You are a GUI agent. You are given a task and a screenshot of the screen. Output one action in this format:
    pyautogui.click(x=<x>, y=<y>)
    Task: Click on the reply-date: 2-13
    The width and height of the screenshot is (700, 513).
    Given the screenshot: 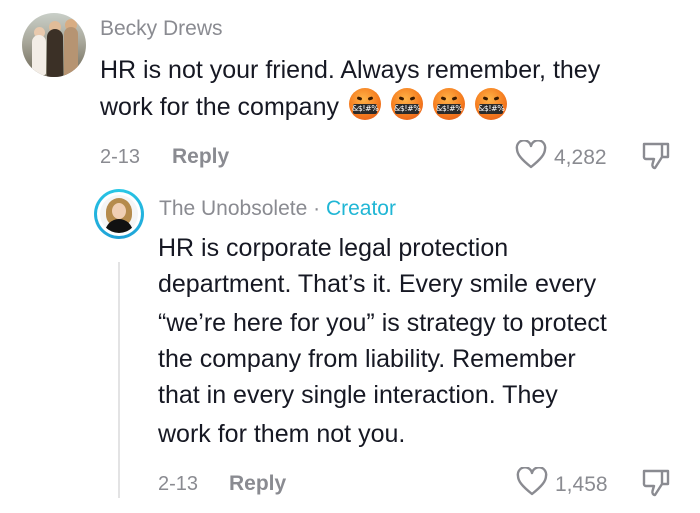 What is the action you would take?
    pyautogui.click(x=178, y=484)
    